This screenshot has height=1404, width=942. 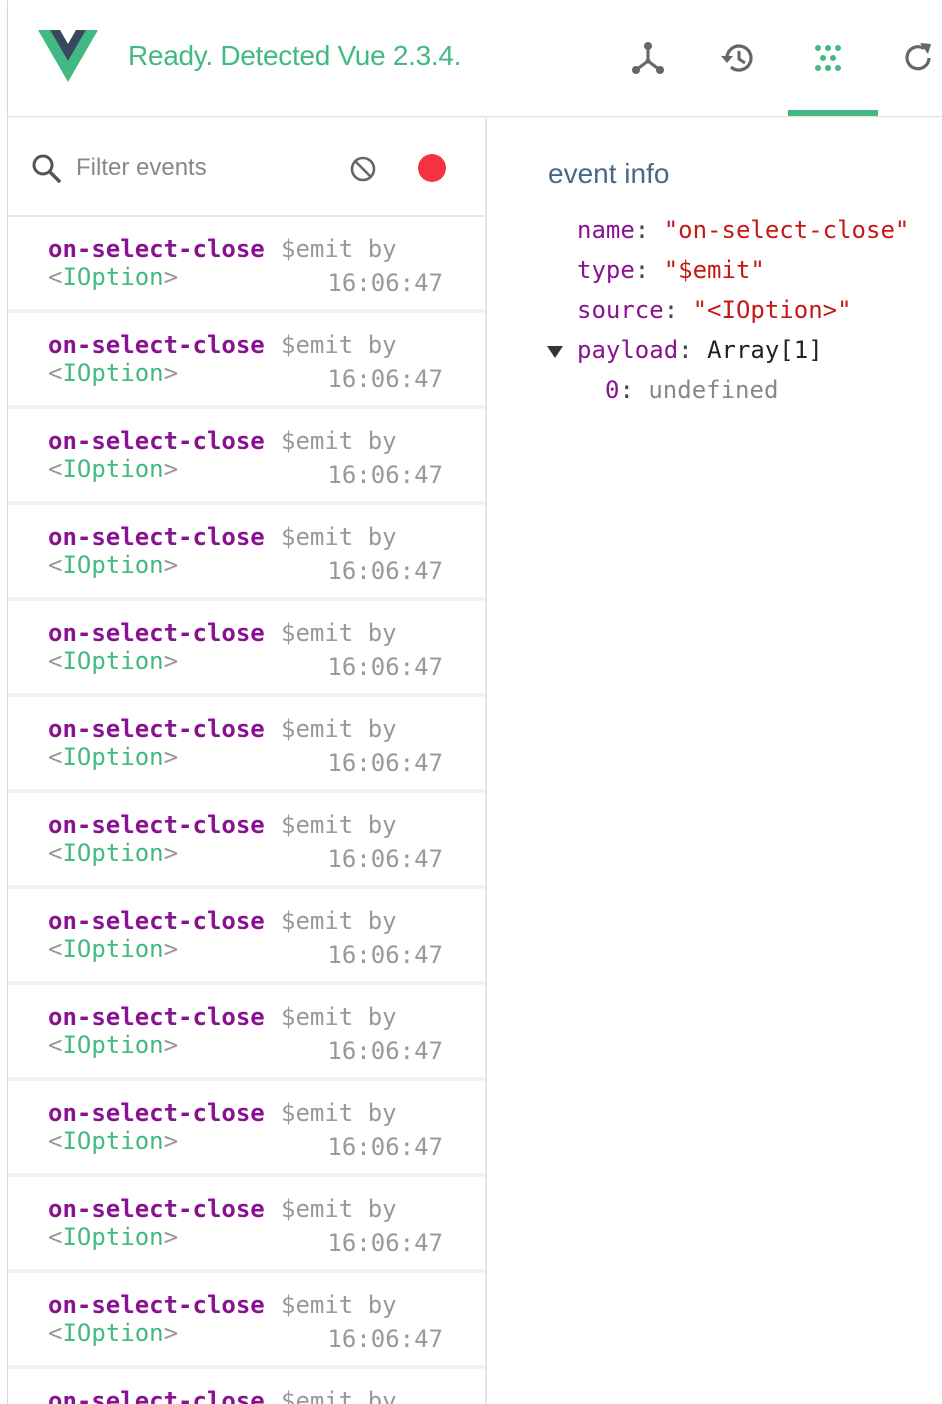 What do you see at coordinates (714, 270) in the screenshot?
I see `info-type-value: "$emit"` at bounding box center [714, 270].